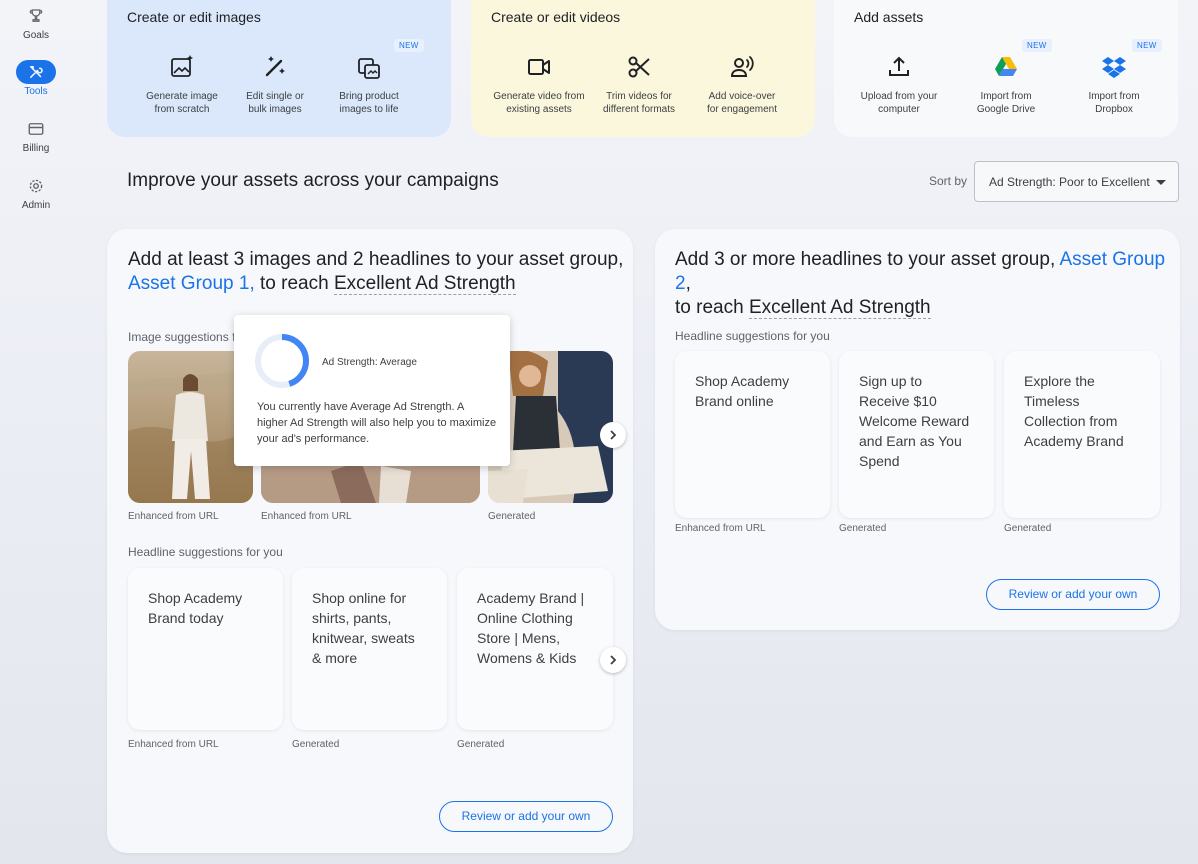 This screenshot has height=864, width=1198. Describe the element at coordinates (282, 361) in the screenshot. I see `ad-strength-ring` at that location.